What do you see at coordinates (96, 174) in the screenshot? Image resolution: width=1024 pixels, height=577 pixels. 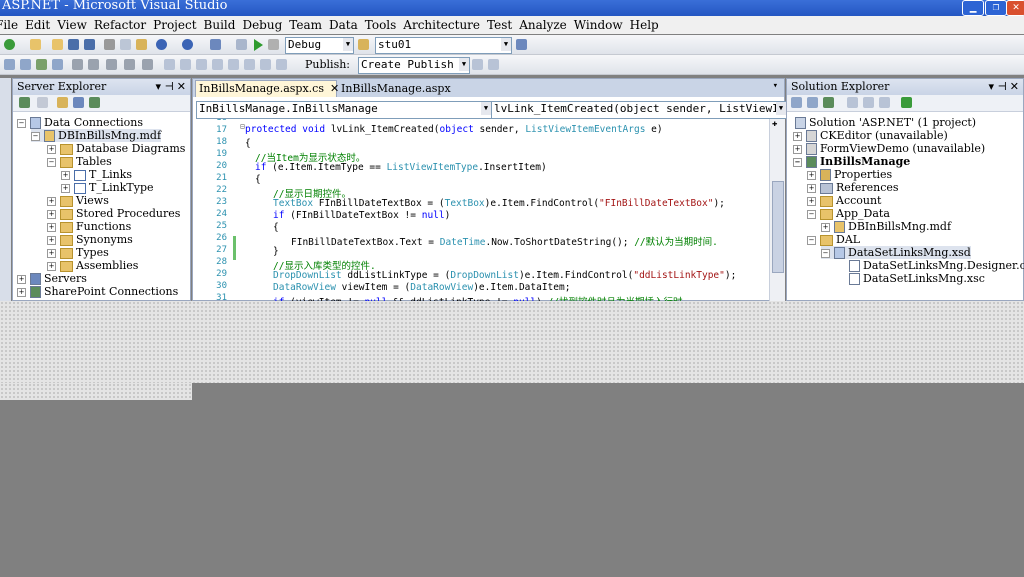 I see `tree-node: + T_Links` at bounding box center [96, 174].